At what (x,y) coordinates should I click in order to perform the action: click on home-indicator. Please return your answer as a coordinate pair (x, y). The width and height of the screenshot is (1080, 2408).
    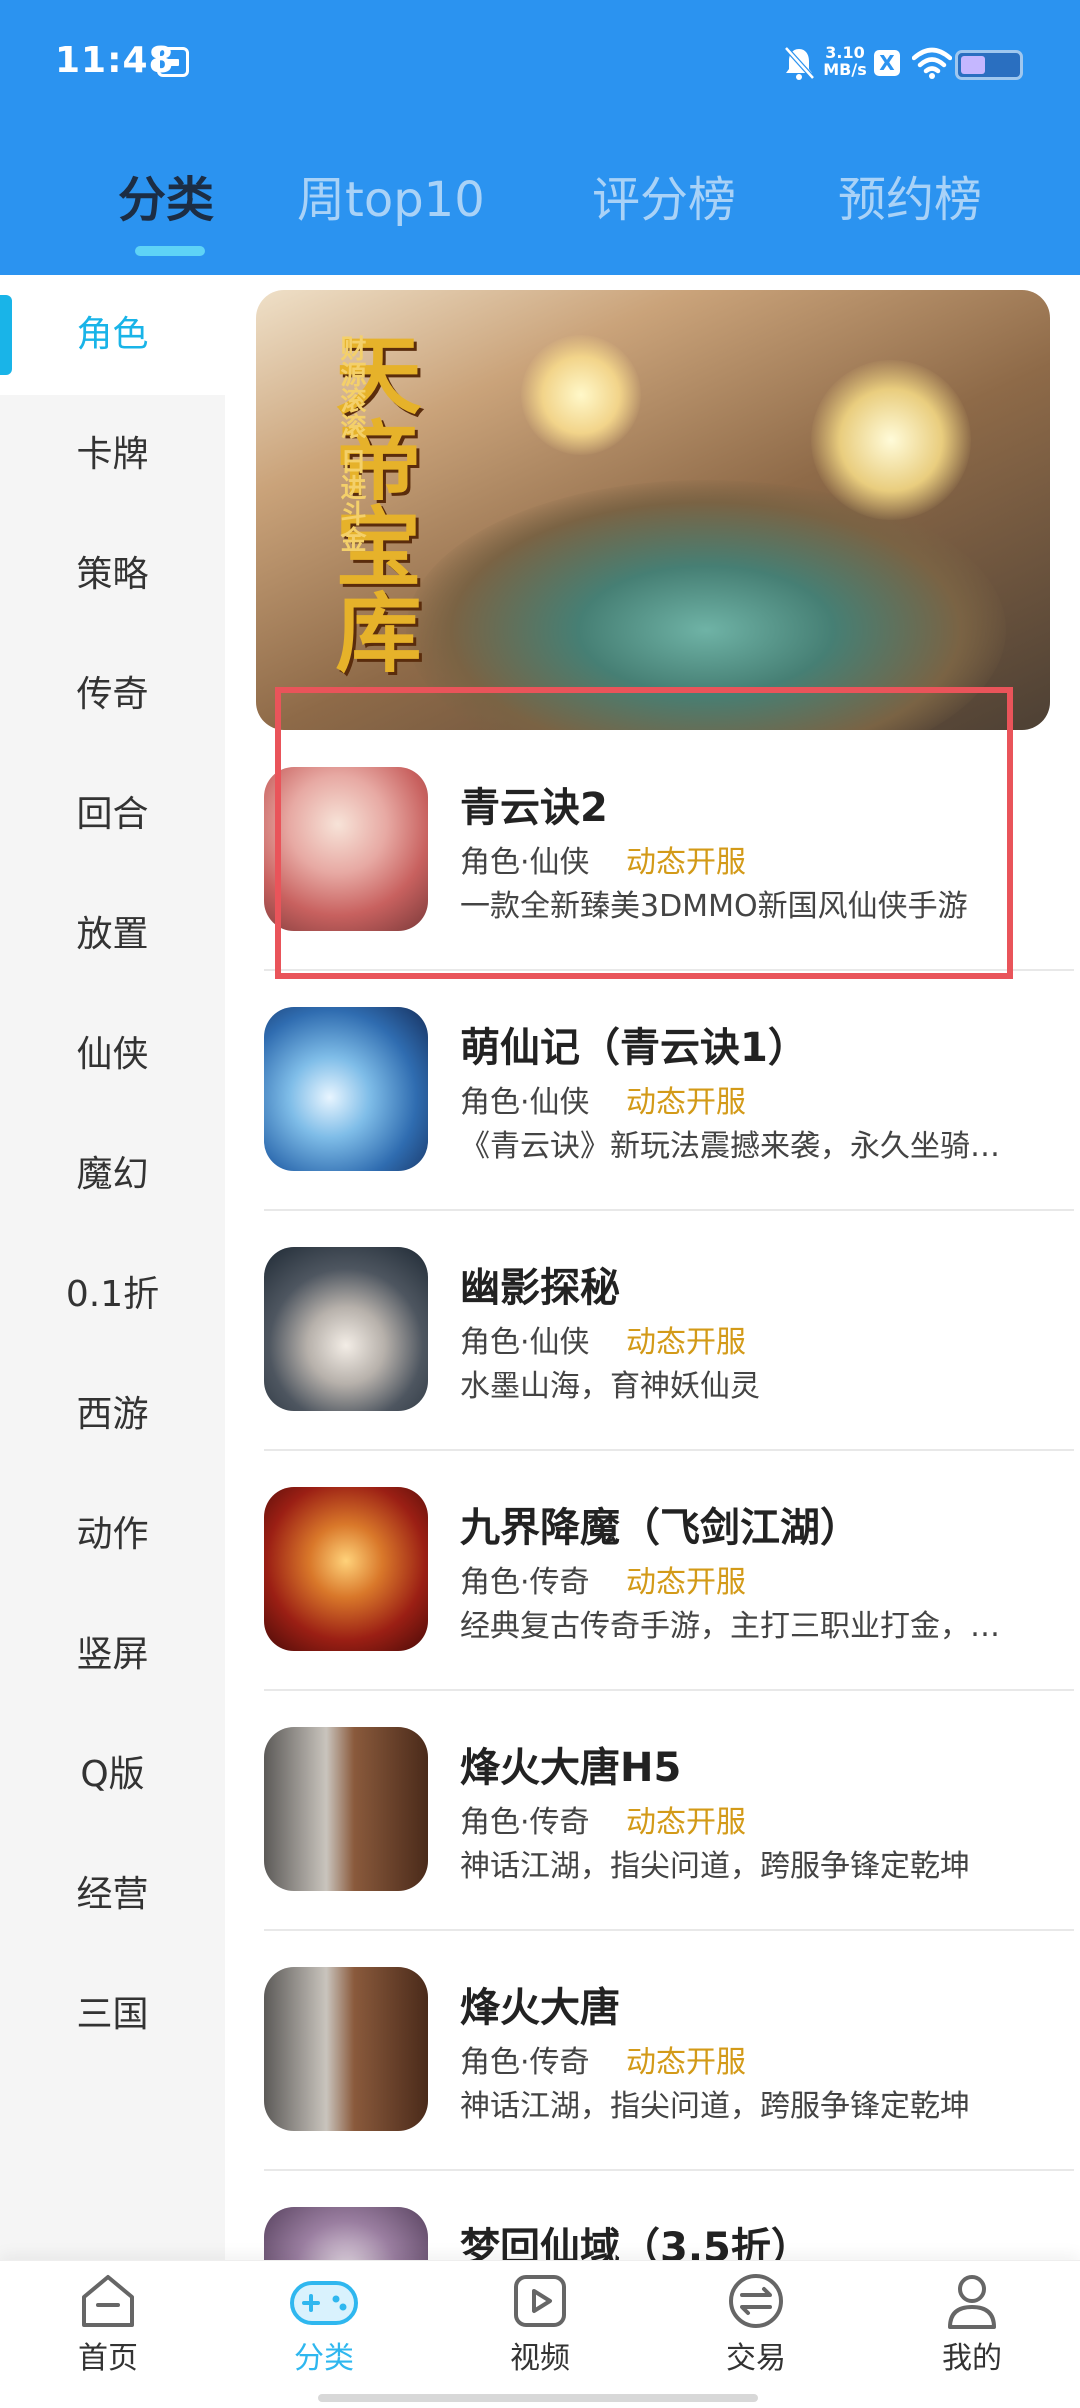
    Looking at the image, I should click on (538, 2398).